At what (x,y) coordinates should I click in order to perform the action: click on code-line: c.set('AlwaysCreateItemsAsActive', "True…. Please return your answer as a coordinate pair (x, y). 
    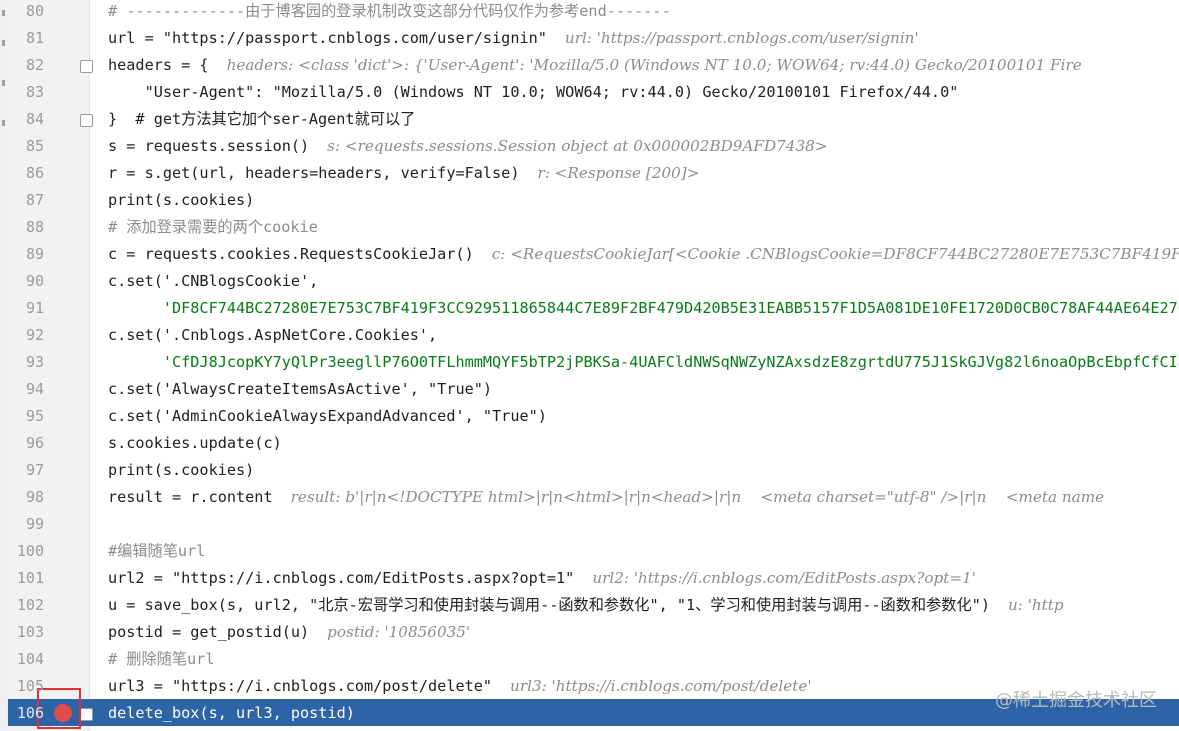
    Looking at the image, I should click on (634, 389).